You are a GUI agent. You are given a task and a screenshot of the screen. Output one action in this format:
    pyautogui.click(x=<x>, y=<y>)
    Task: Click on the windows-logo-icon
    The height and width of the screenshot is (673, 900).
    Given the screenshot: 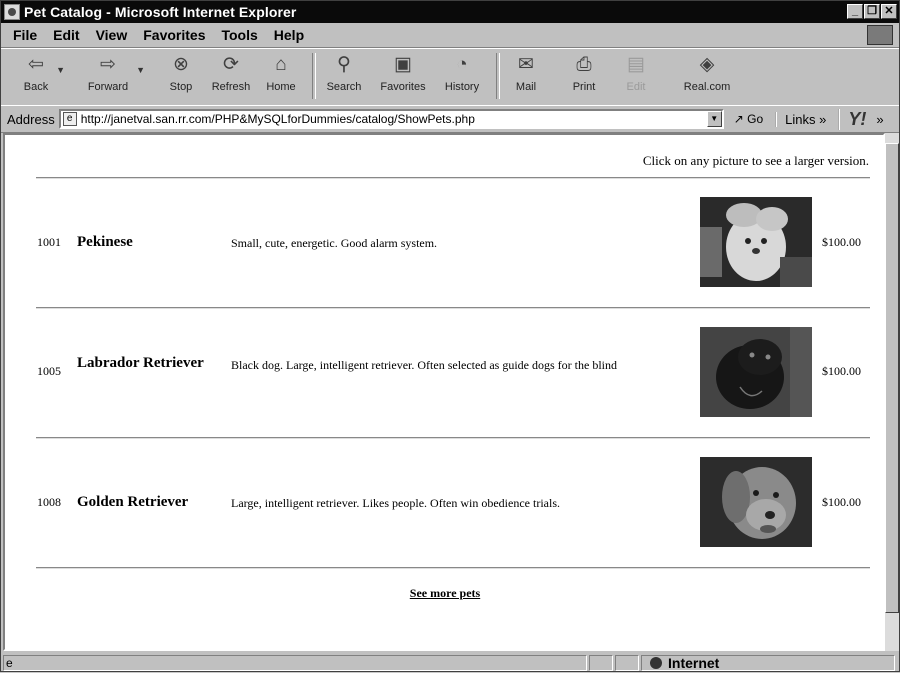 What is the action you would take?
    pyautogui.click(x=880, y=35)
    